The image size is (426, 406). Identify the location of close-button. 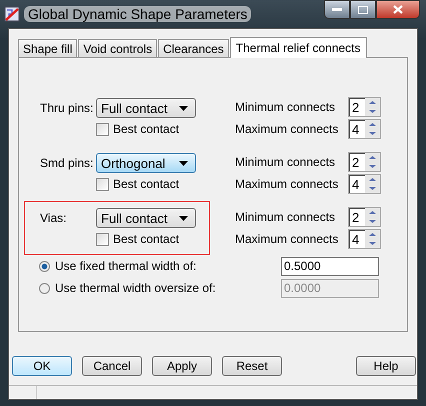
(398, 9).